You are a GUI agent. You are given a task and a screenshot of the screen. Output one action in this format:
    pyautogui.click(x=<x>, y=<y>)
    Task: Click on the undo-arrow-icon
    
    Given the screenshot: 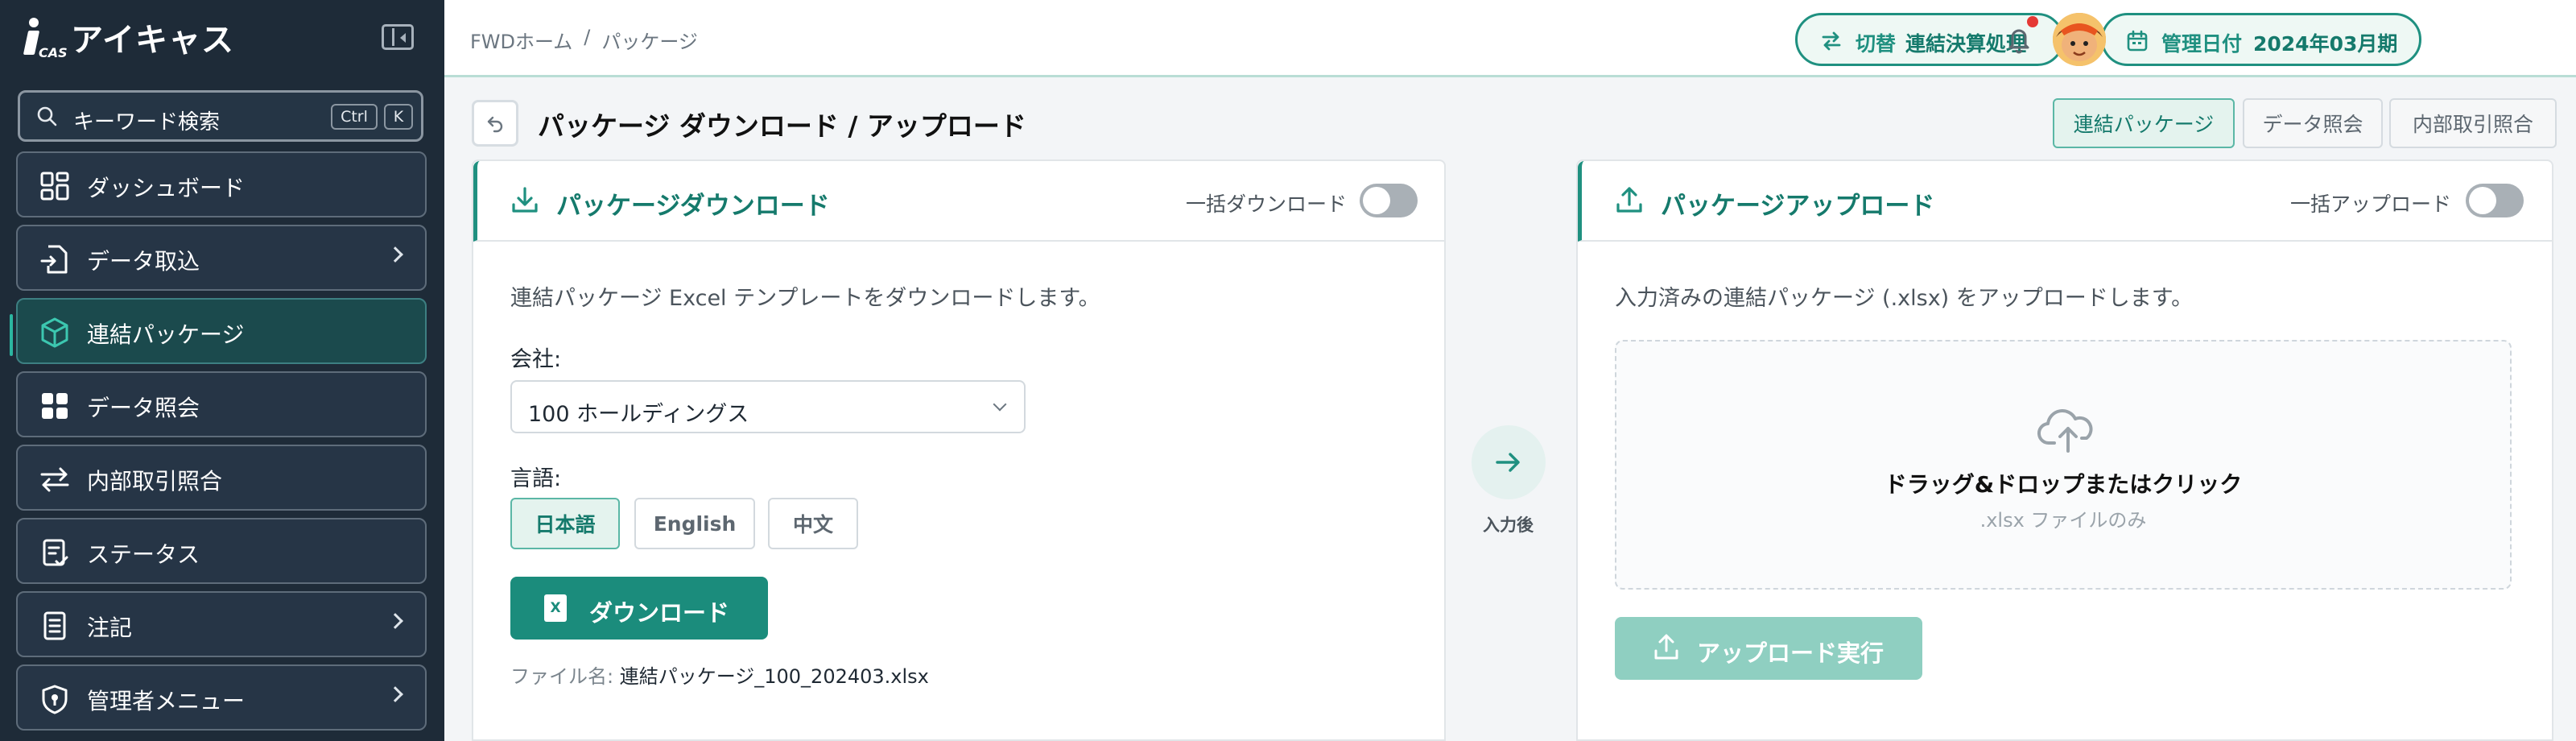 What is the action you would take?
    pyautogui.click(x=495, y=124)
    